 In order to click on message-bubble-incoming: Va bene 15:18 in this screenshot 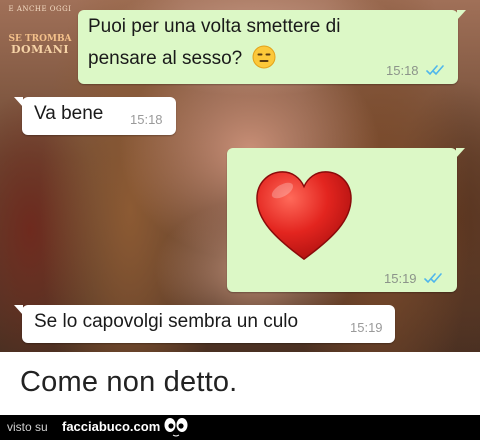, I will do `click(95, 116)`.